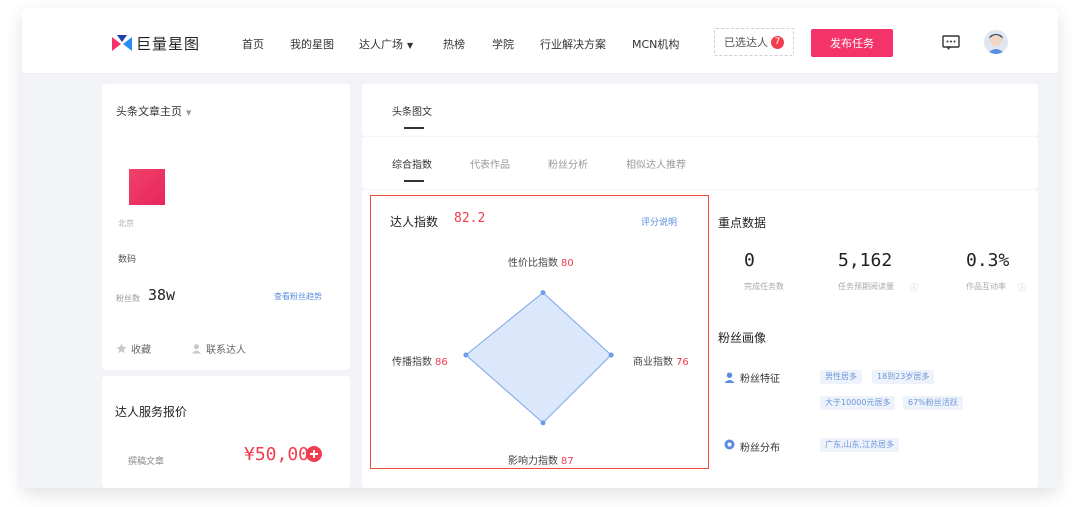 Image resolution: width=1080 pixels, height=507 pixels. Describe the element at coordinates (729, 377) in the screenshot. I see `person-icon` at that location.